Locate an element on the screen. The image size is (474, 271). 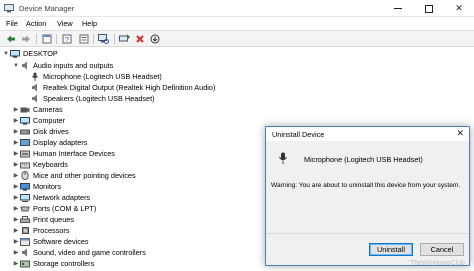
tree-category-storage-controllers: ▶ Storage controllers is located at coordinates (53, 263).